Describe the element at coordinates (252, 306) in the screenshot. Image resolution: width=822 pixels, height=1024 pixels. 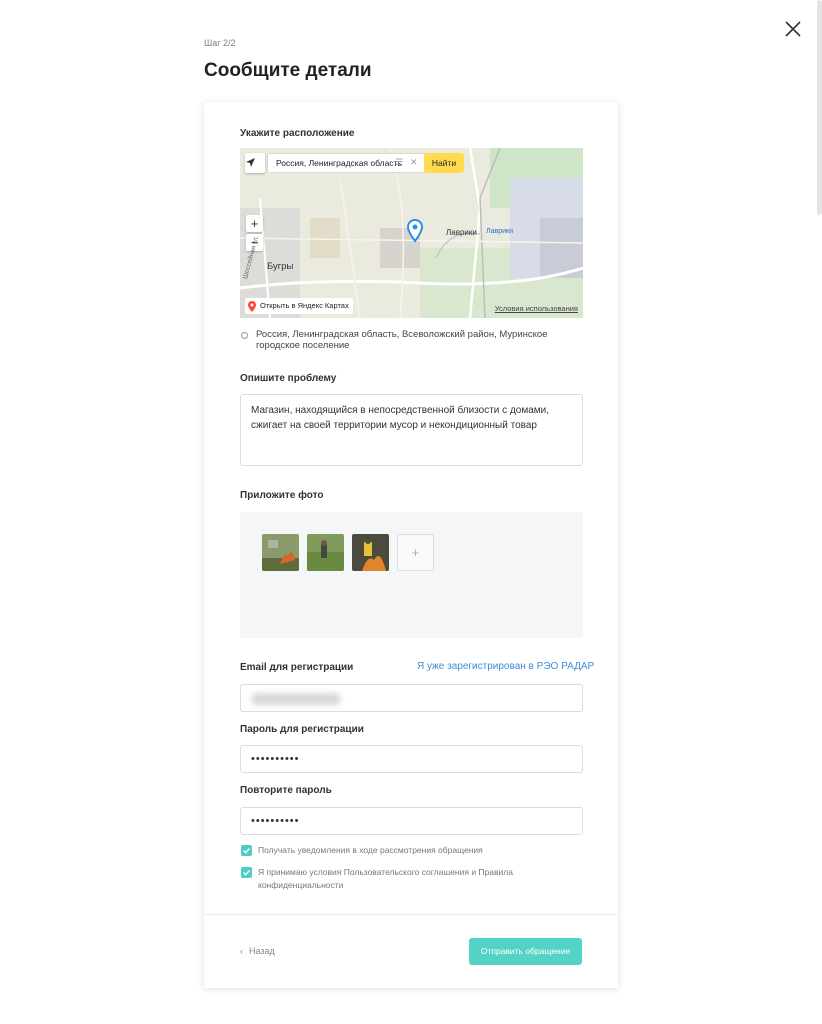
I see `yandex-pin-icon` at that location.